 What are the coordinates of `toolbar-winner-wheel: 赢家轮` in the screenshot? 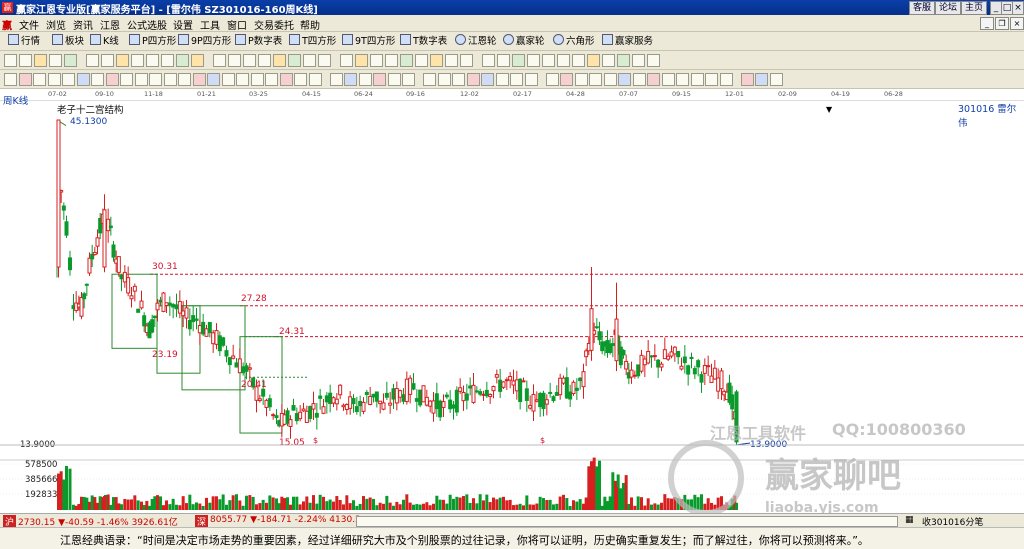 It's located at (524, 41).